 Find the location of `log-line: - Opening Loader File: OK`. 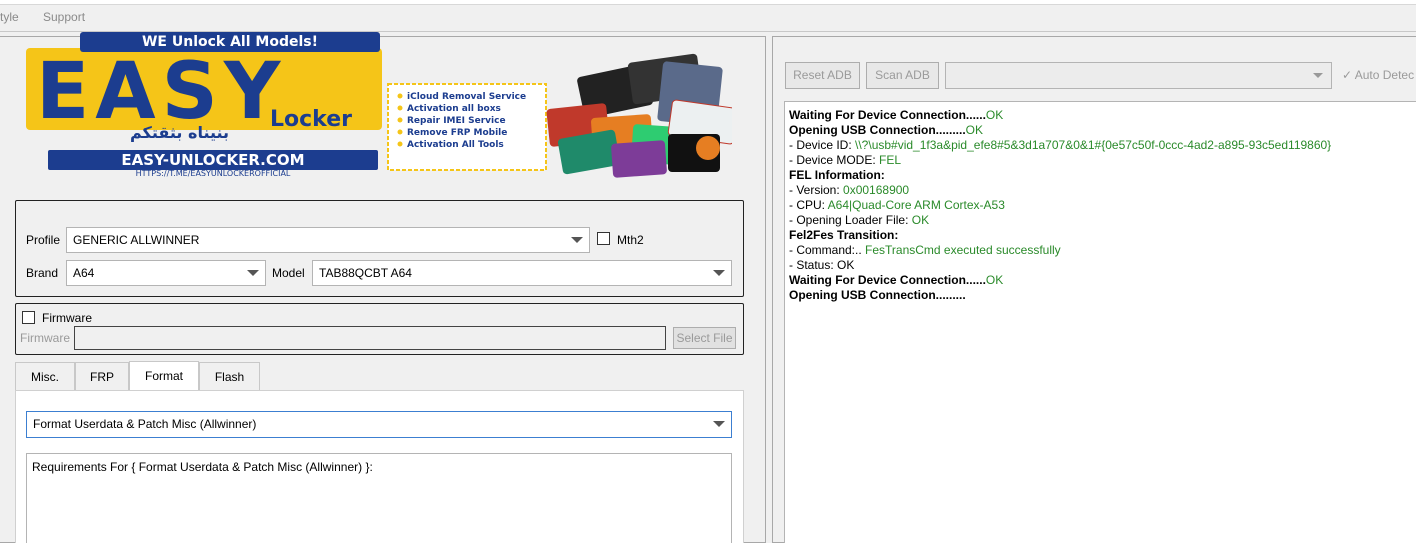

log-line: - Opening Loader File: OK is located at coordinates (1100, 220).